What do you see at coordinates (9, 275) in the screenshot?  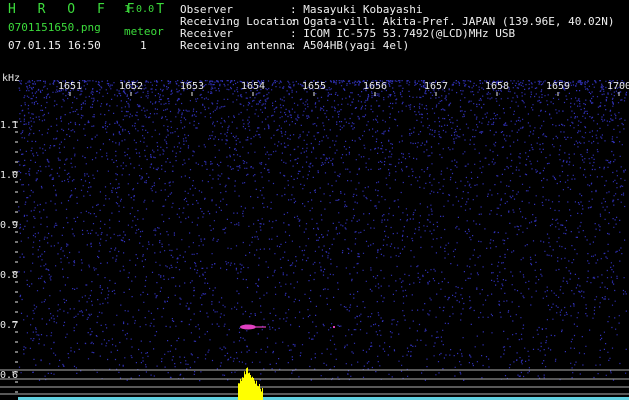 I see `y-tick-label: 0.8` at bounding box center [9, 275].